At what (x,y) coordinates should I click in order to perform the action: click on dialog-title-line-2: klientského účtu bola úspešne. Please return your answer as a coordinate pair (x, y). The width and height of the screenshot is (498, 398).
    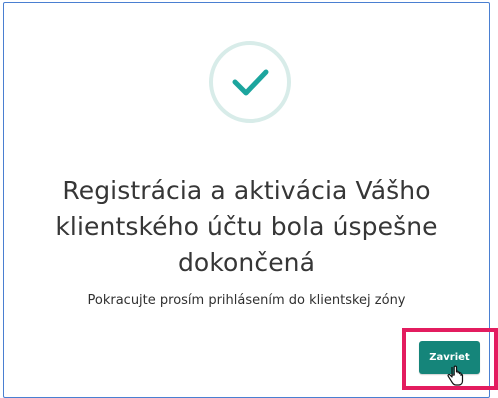
    Looking at the image, I should click on (246, 226).